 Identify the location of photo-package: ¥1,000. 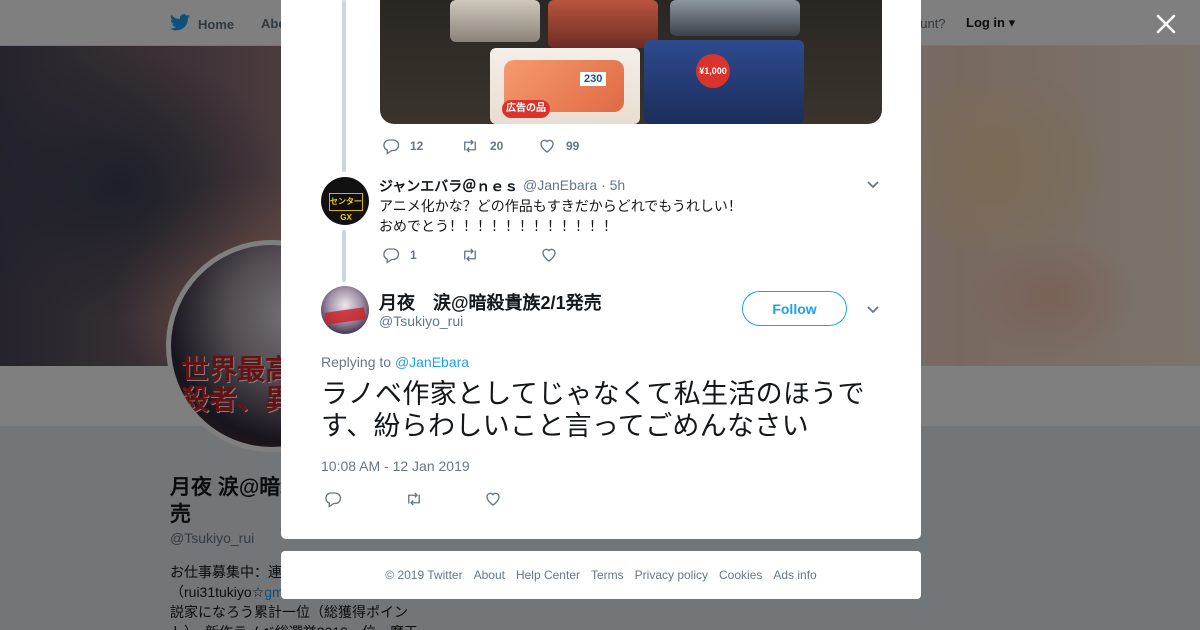
(724, 82).